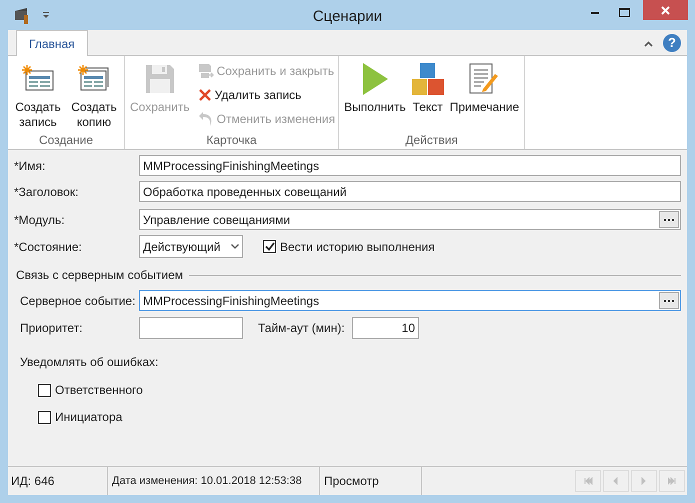 Image resolution: width=695 pixels, height=503 pixels. Describe the element at coordinates (99, 390) in the screenshot. I see `checkbox-label: Ответственного` at that location.